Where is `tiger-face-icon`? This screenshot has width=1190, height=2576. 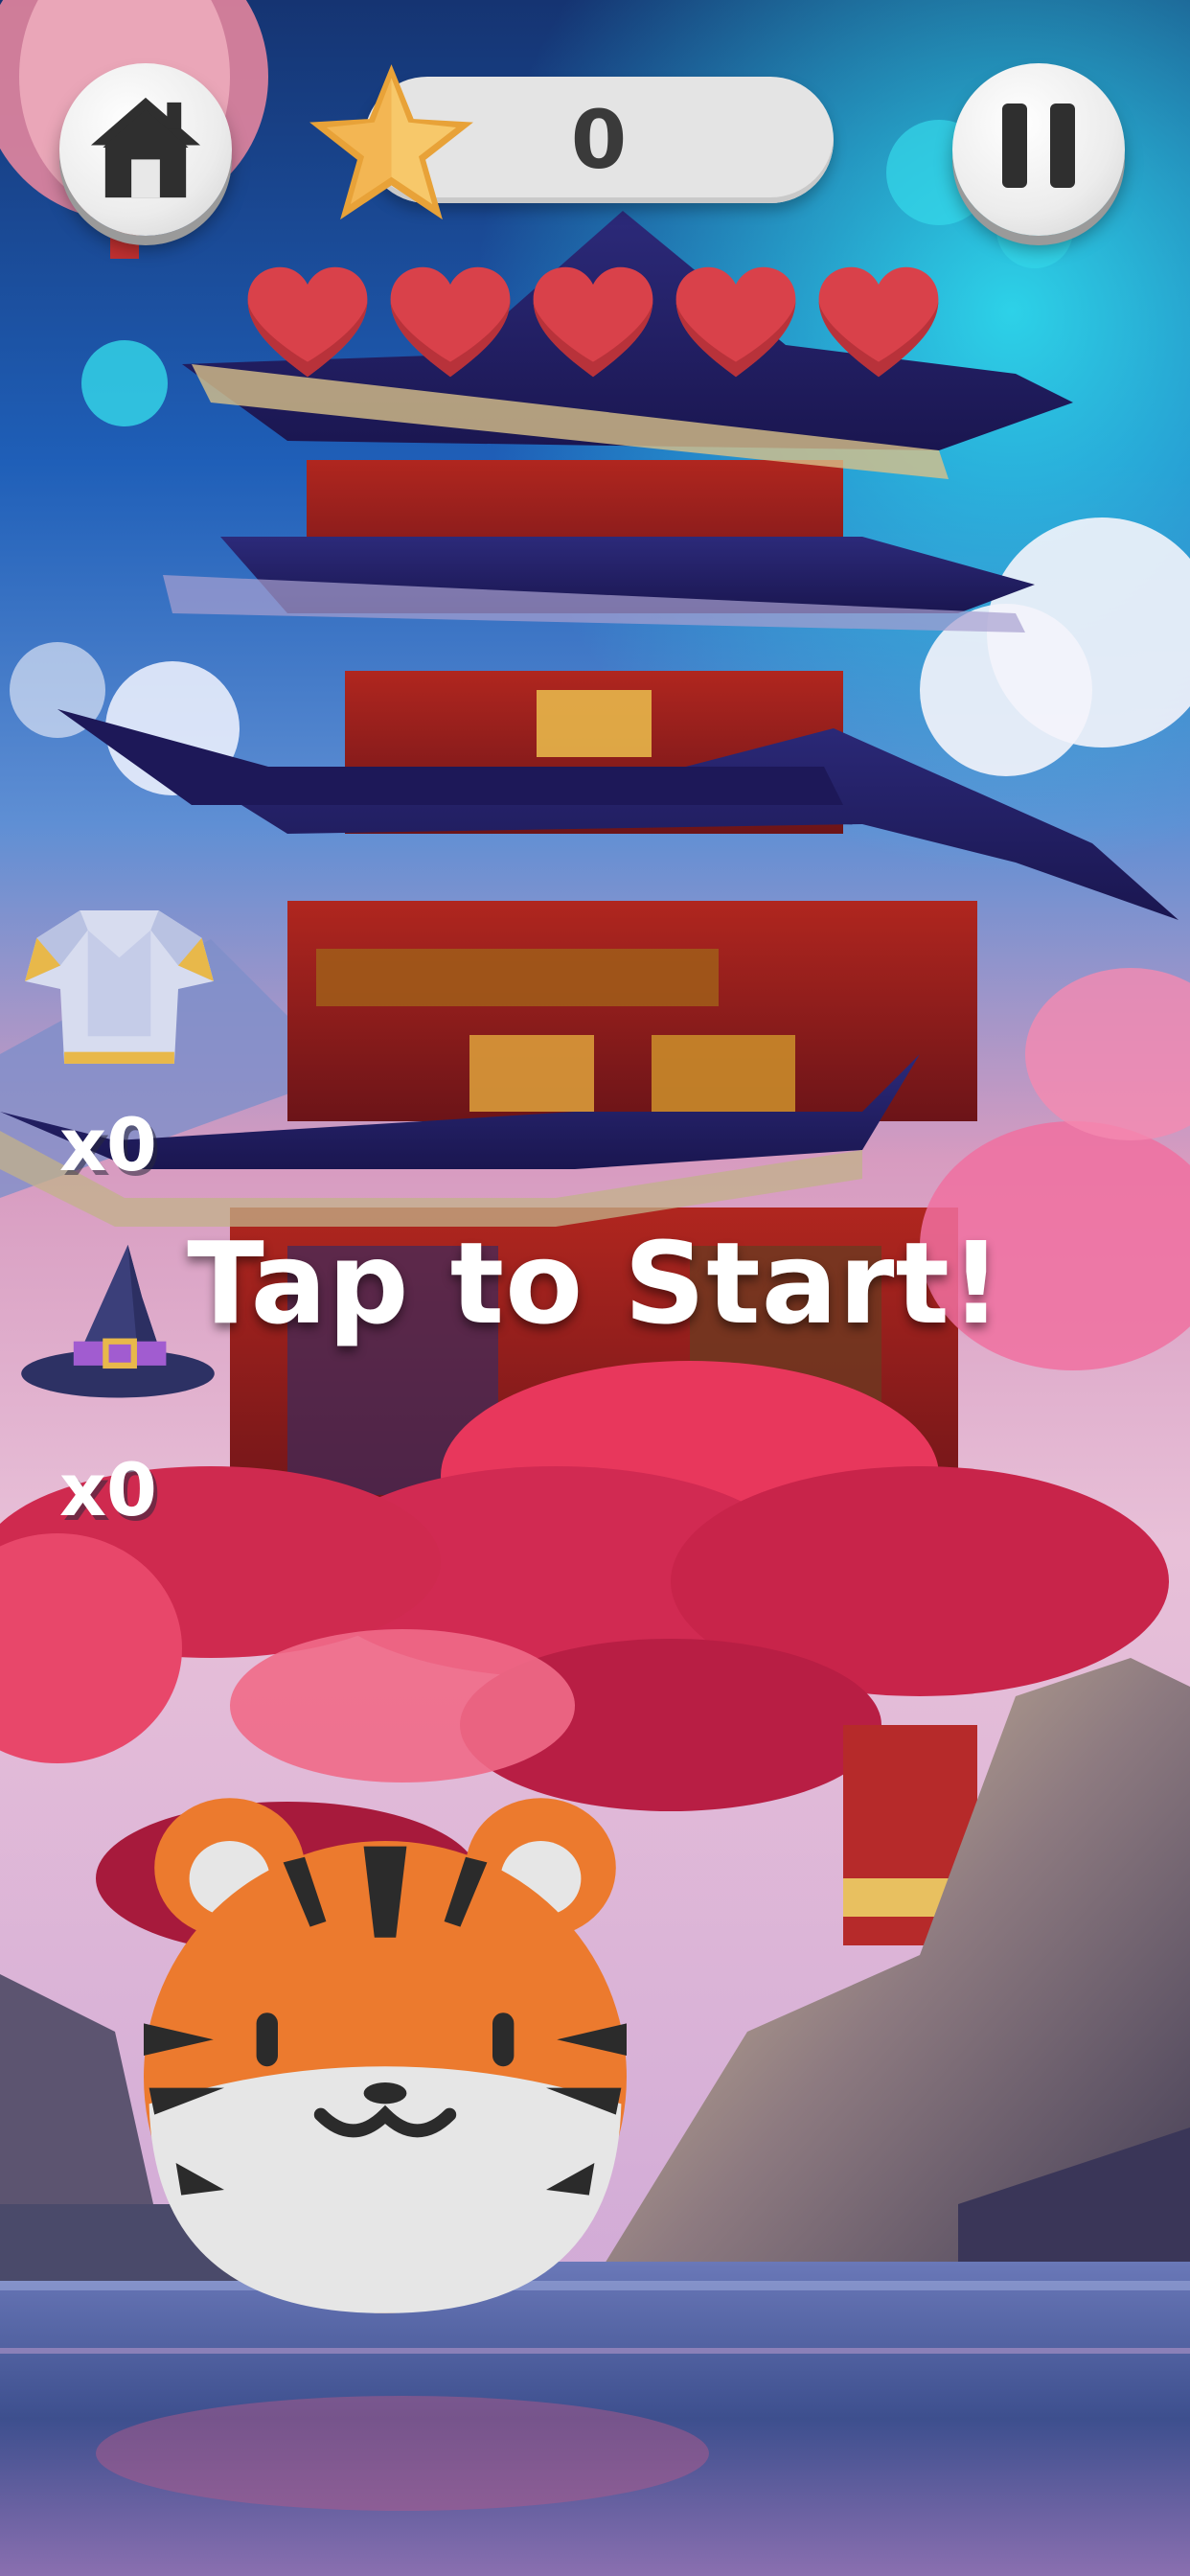
tiger-face-icon is located at coordinates (385, 2055).